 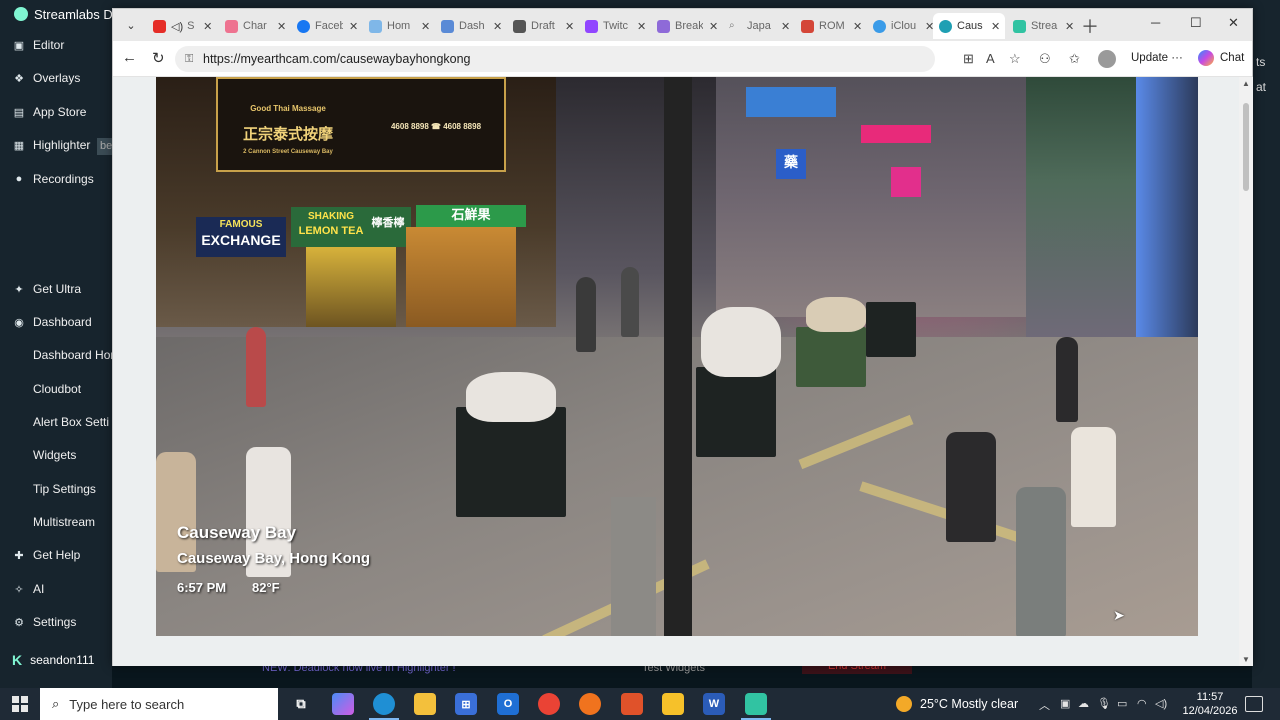 What do you see at coordinates (1246, 659) in the screenshot?
I see `scroll-down-icon: ▼` at bounding box center [1246, 659].